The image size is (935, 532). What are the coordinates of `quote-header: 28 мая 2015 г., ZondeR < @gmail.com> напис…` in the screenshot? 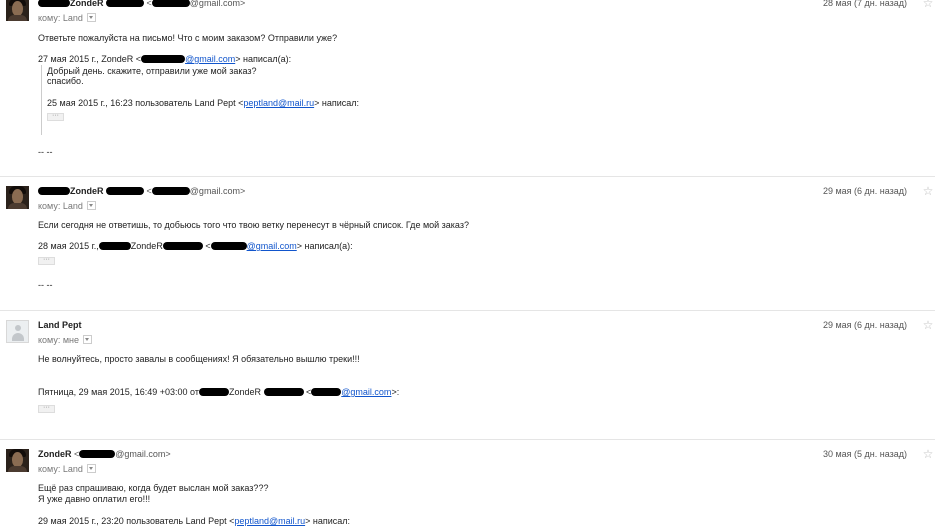 It's located at (195, 246).